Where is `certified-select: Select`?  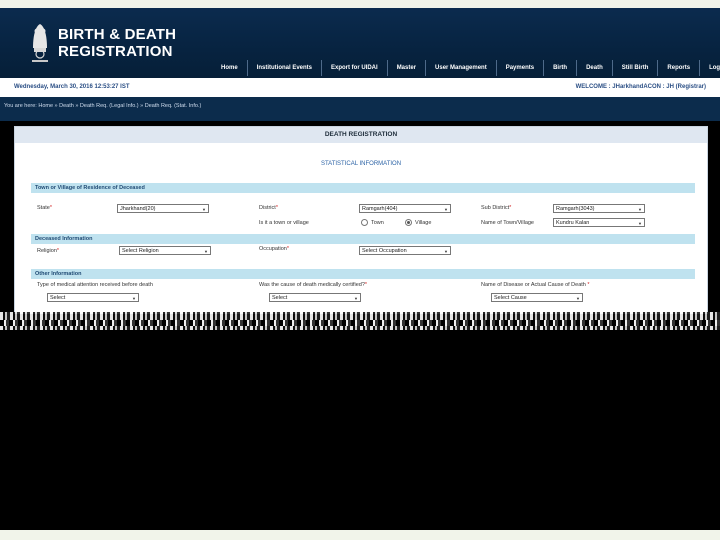 certified-select: Select is located at coordinates (315, 297).